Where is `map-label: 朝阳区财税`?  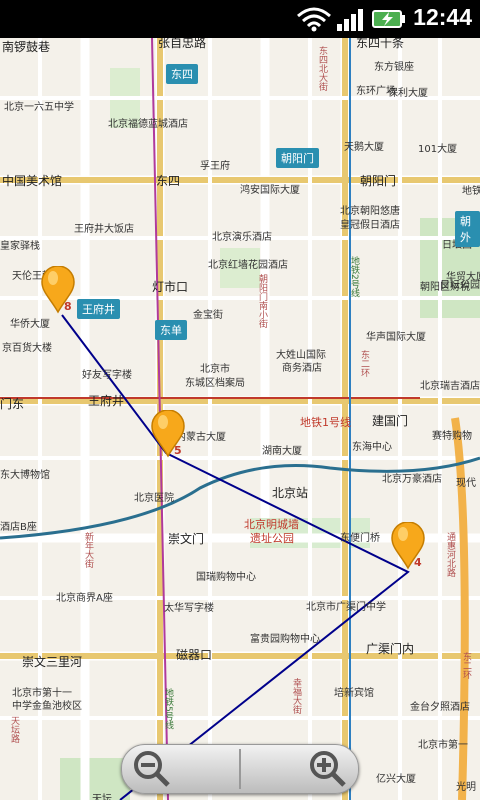 map-label: 朝阳区财税 is located at coordinates (445, 287).